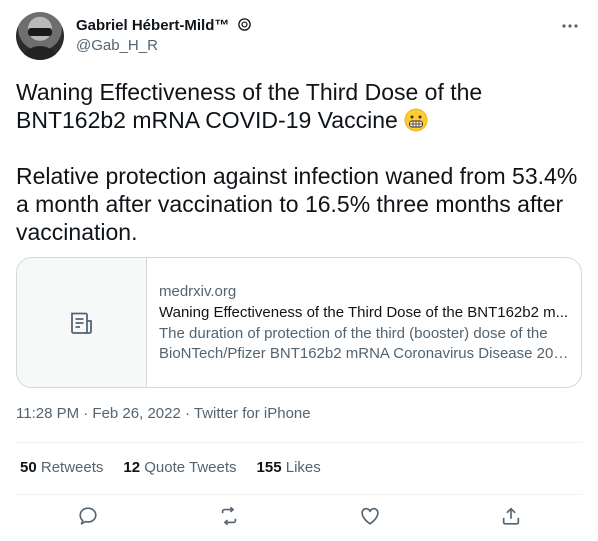  Describe the element at coordinates (244, 24) in the screenshot. I see `verified-badge-icon` at that location.